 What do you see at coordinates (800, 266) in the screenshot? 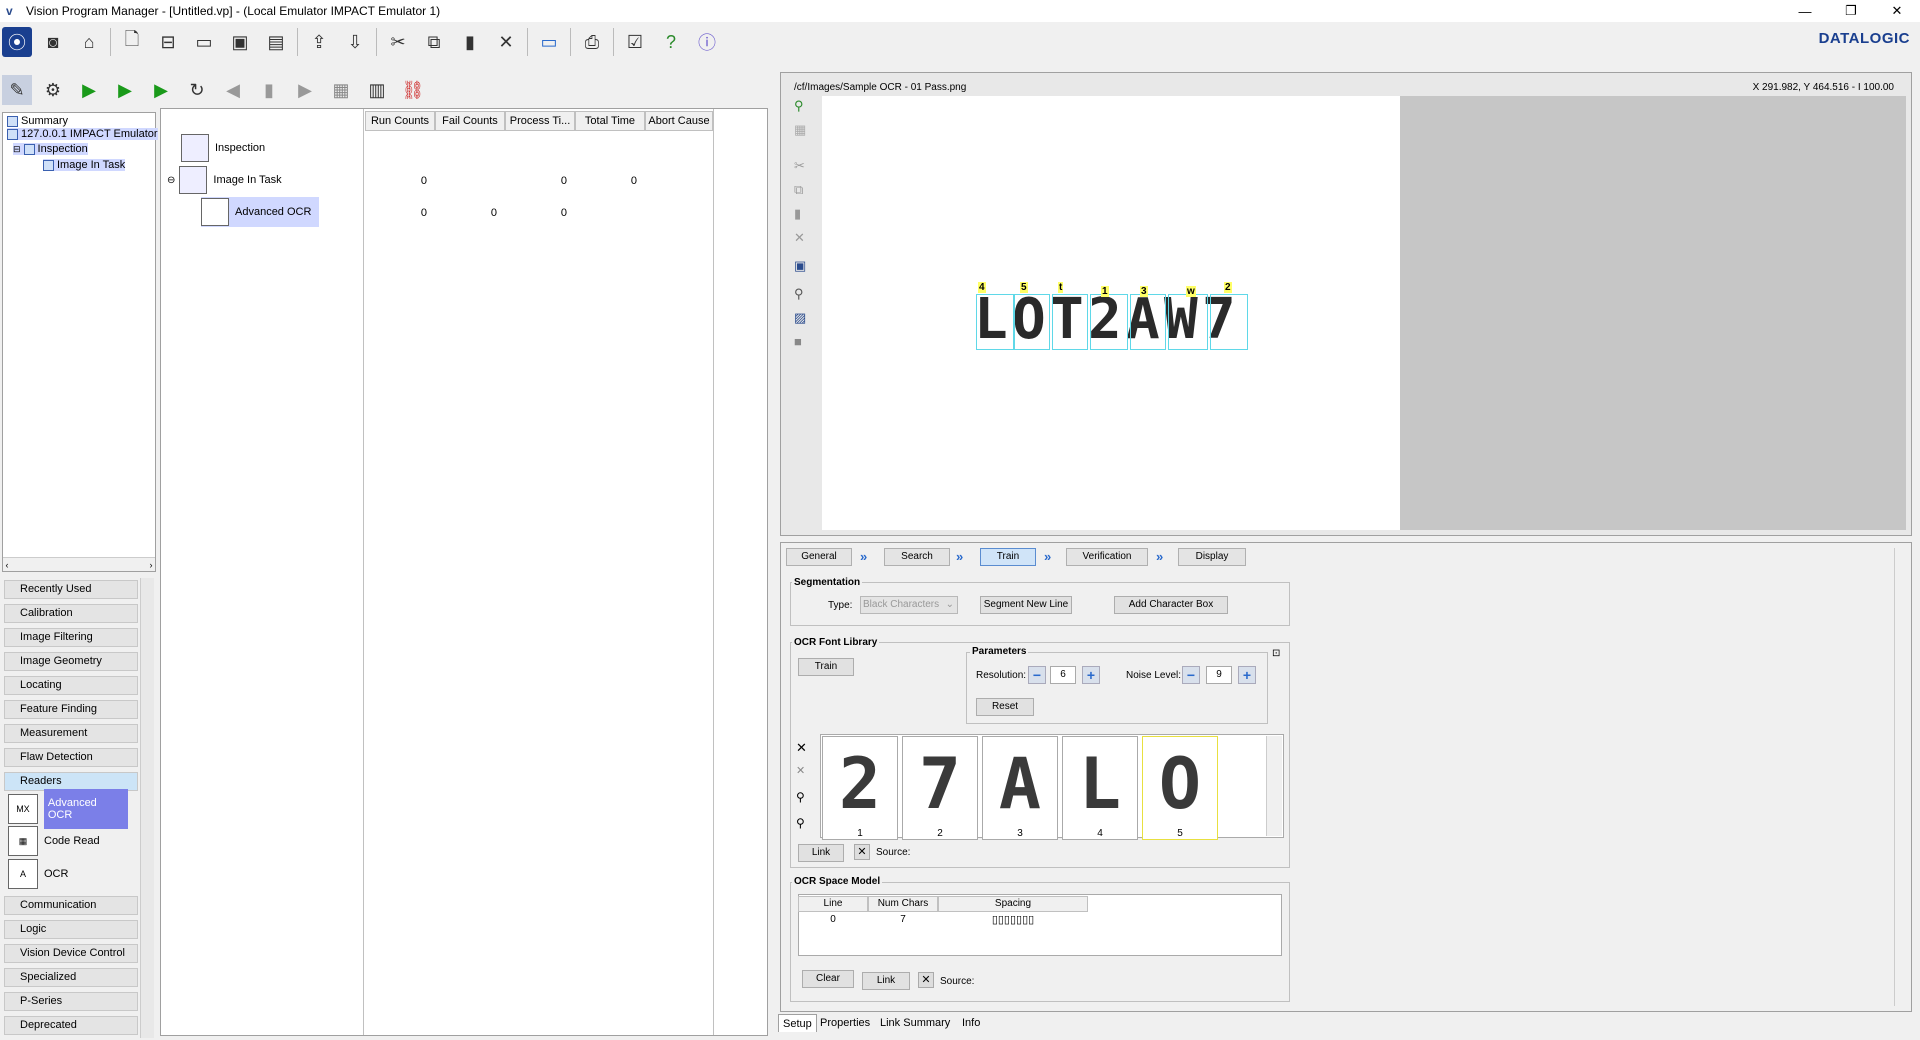
I see `image-icon: ▣` at bounding box center [800, 266].